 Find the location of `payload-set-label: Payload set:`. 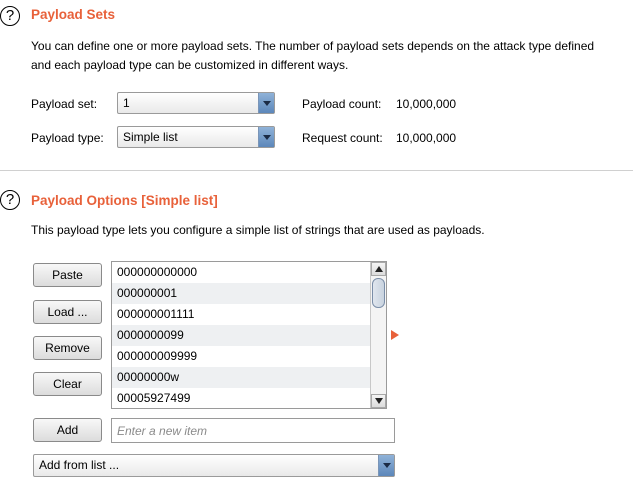

payload-set-label: Payload set: is located at coordinates (64, 104).